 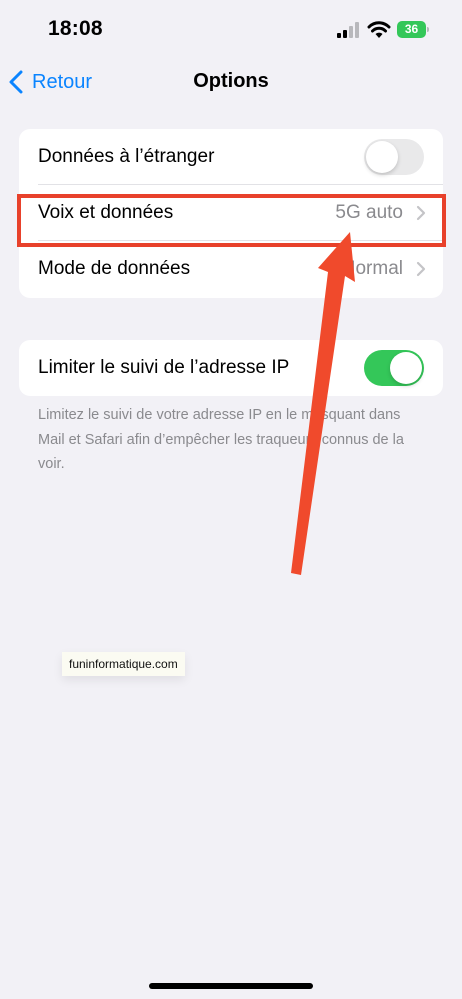 I want to click on battery-level: 36, so click(x=411, y=29).